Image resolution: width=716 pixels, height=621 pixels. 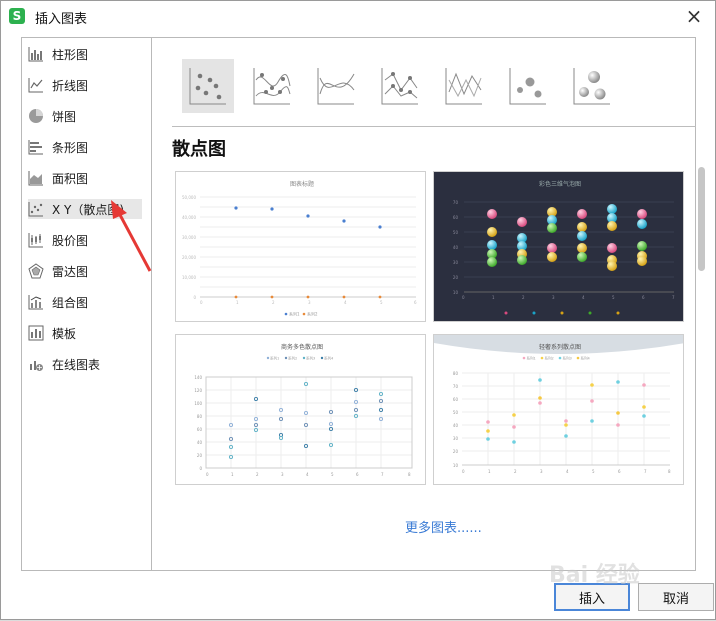 I want to click on scatter-straight-lines-icon, so click(x=463, y=86).